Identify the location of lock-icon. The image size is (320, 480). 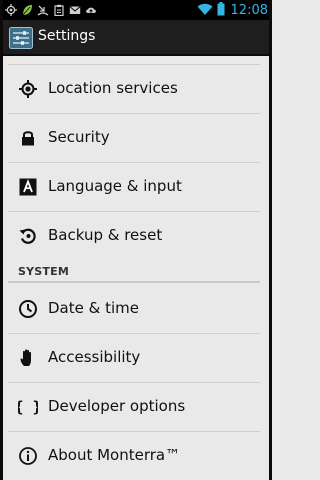
(28, 138).